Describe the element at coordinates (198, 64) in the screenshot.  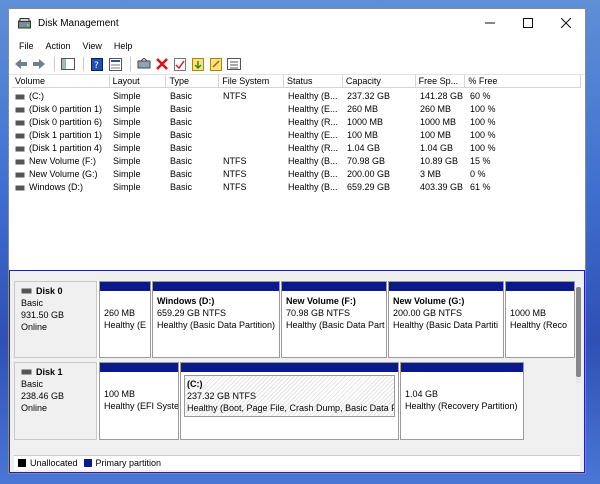
I see `import-icon` at that location.